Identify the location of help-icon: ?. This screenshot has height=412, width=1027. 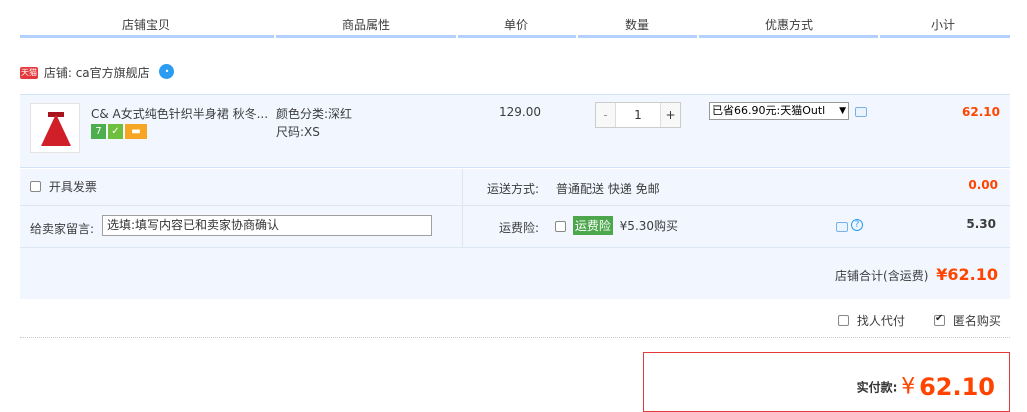
(857, 225).